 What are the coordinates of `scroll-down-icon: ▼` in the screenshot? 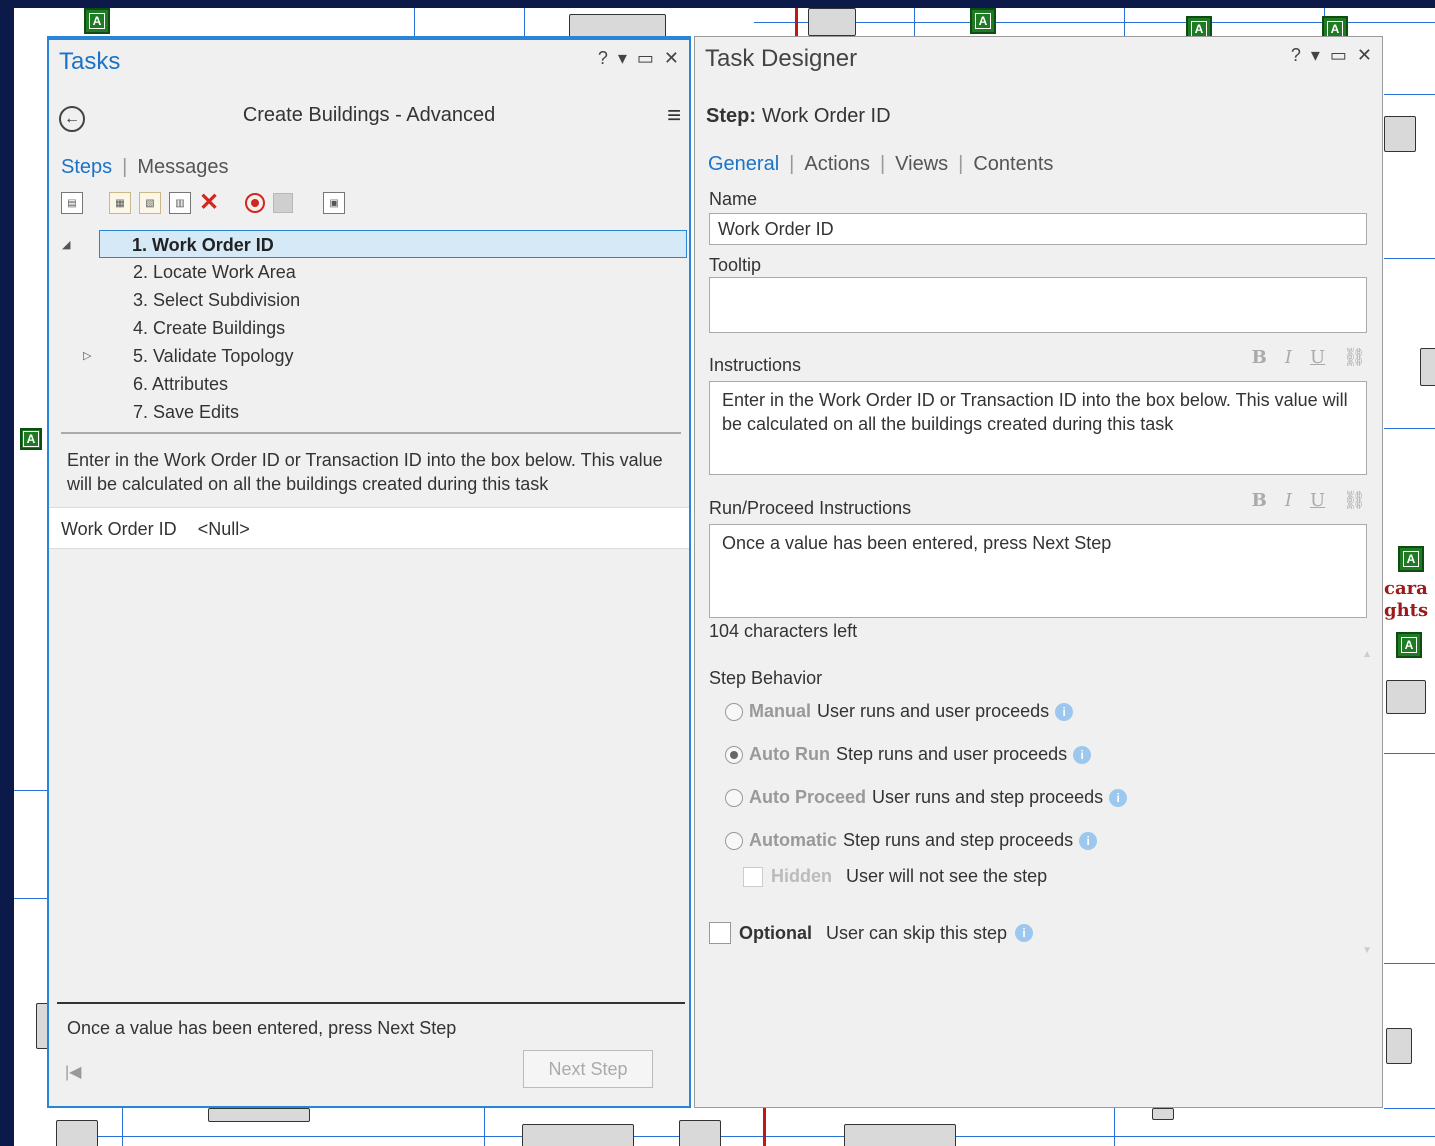 It's located at (1367, 950).